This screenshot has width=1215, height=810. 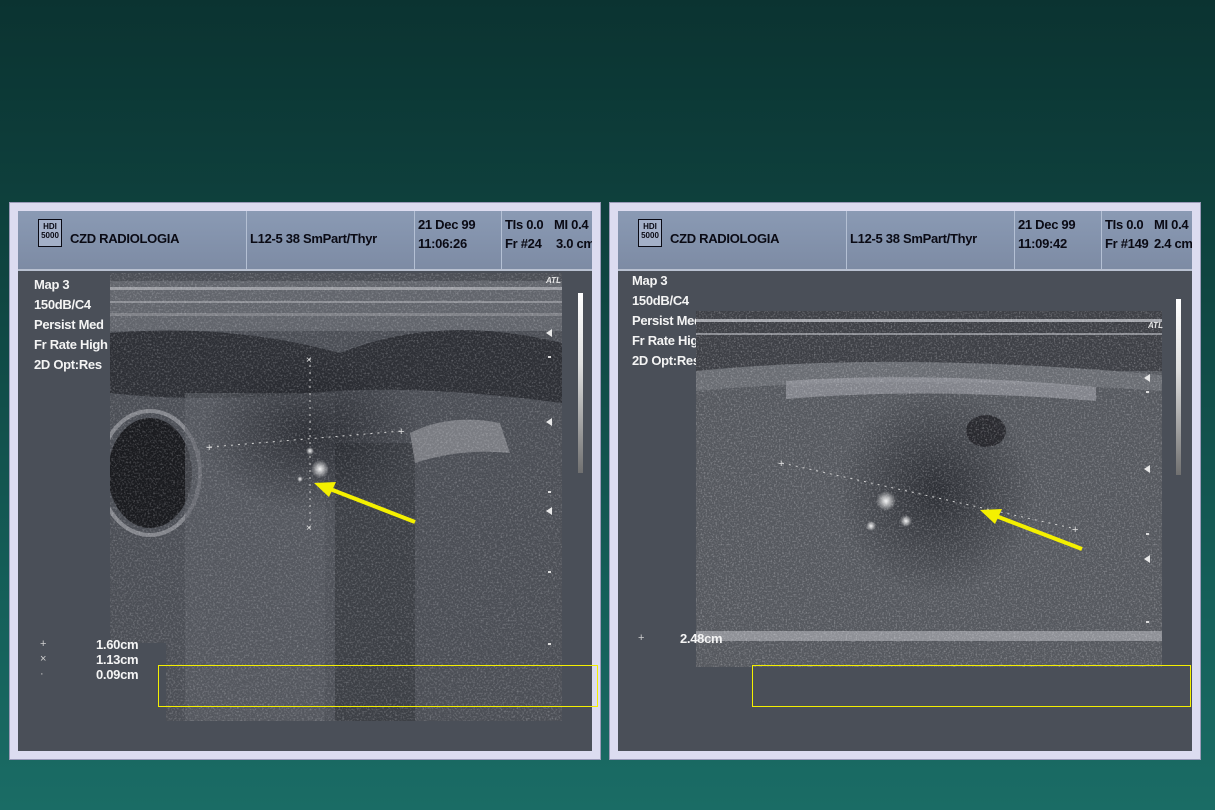 What do you see at coordinates (365, 503) in the screenshot?
I see `arrow-left-icon` at bounding box center [365, 503].